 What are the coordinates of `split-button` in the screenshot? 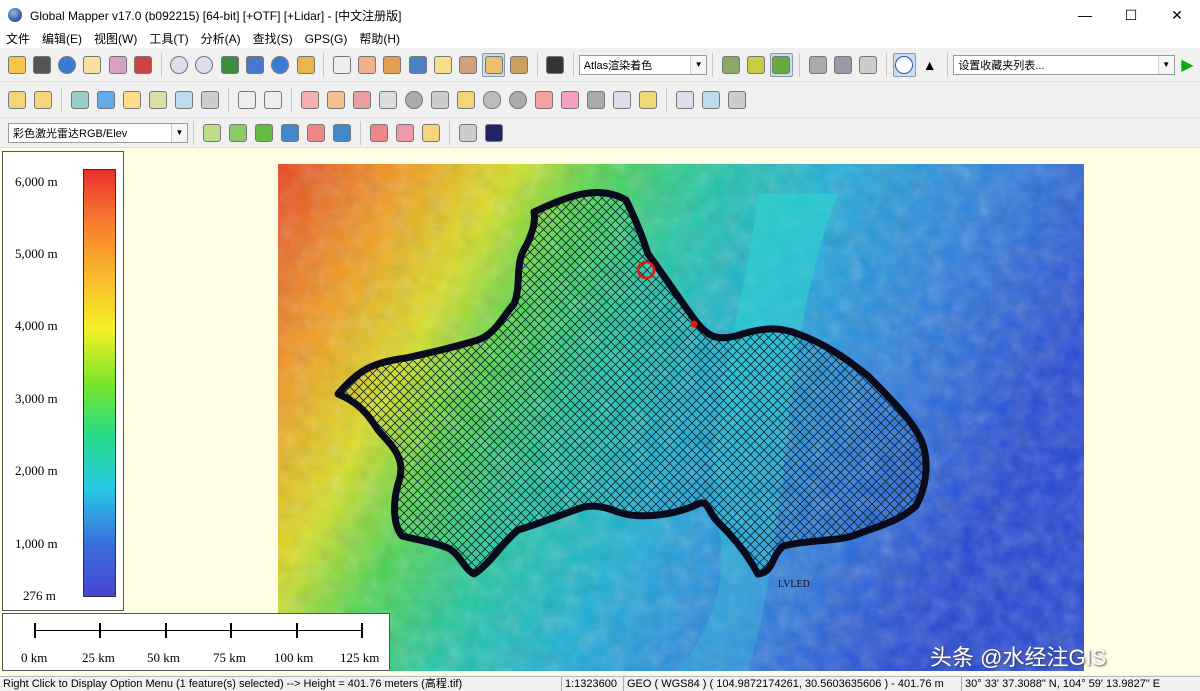 It's located at (132, 100).